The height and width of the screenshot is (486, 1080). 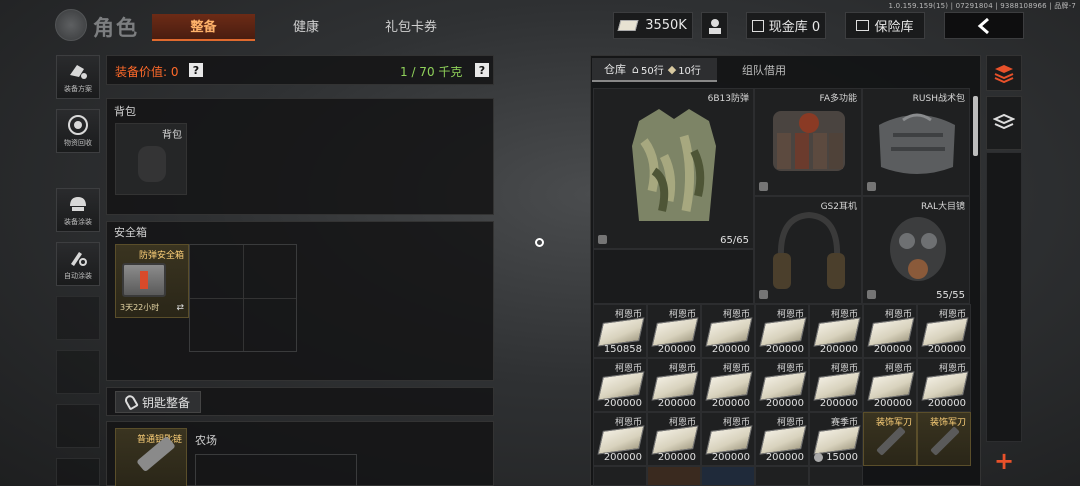 What do you see at coordinates (203, 27) in the screenshot?
I see `tab-equipment: 整备` at bounding box center [203, 27].